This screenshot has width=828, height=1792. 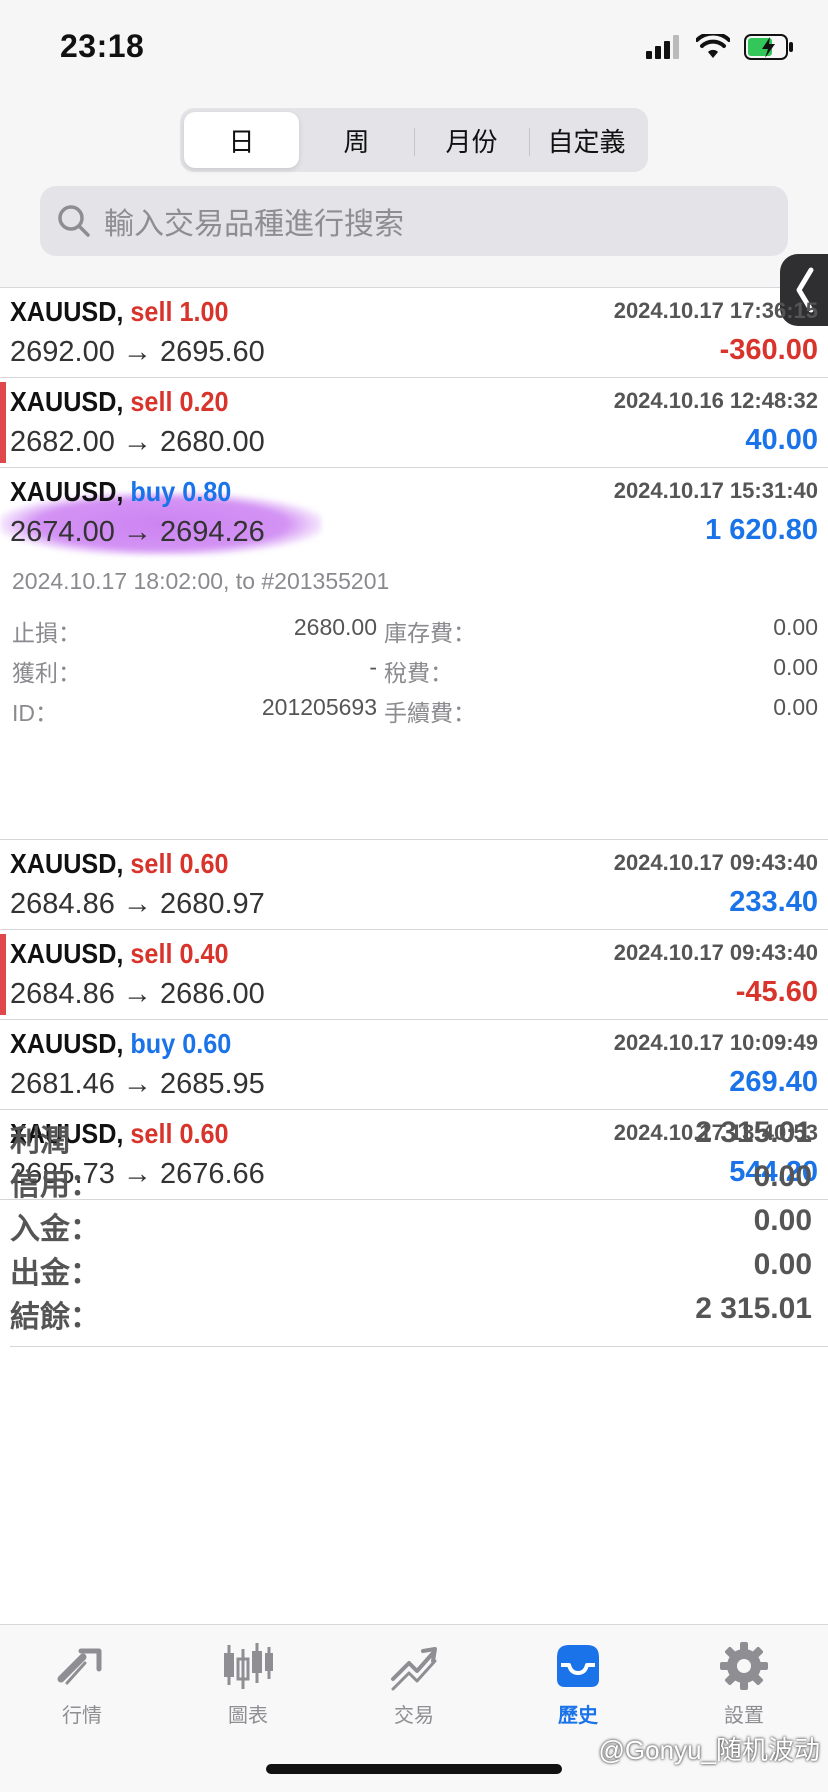 What do you see at coordinates (137, 994) in the screenshot?
I see `trade-prices: 2684.86 → 2686.00` at bounding box center [137, 994].